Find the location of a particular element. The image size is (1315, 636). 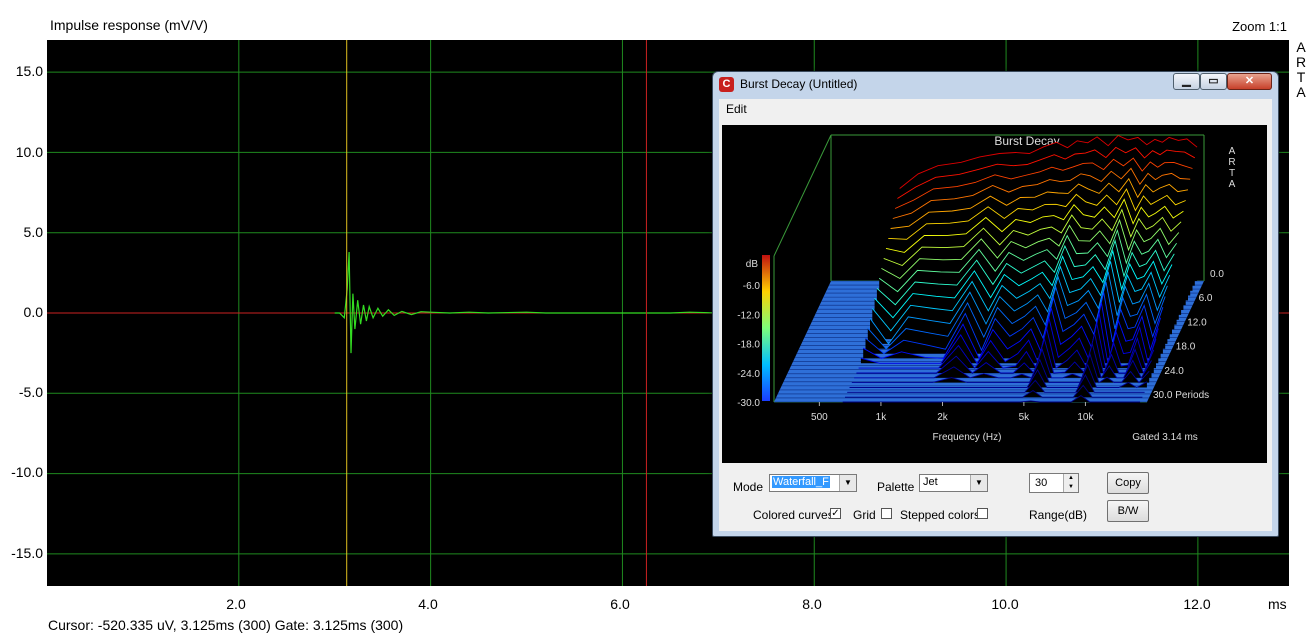

color-scale-bar is located at coordinates (766, 328).